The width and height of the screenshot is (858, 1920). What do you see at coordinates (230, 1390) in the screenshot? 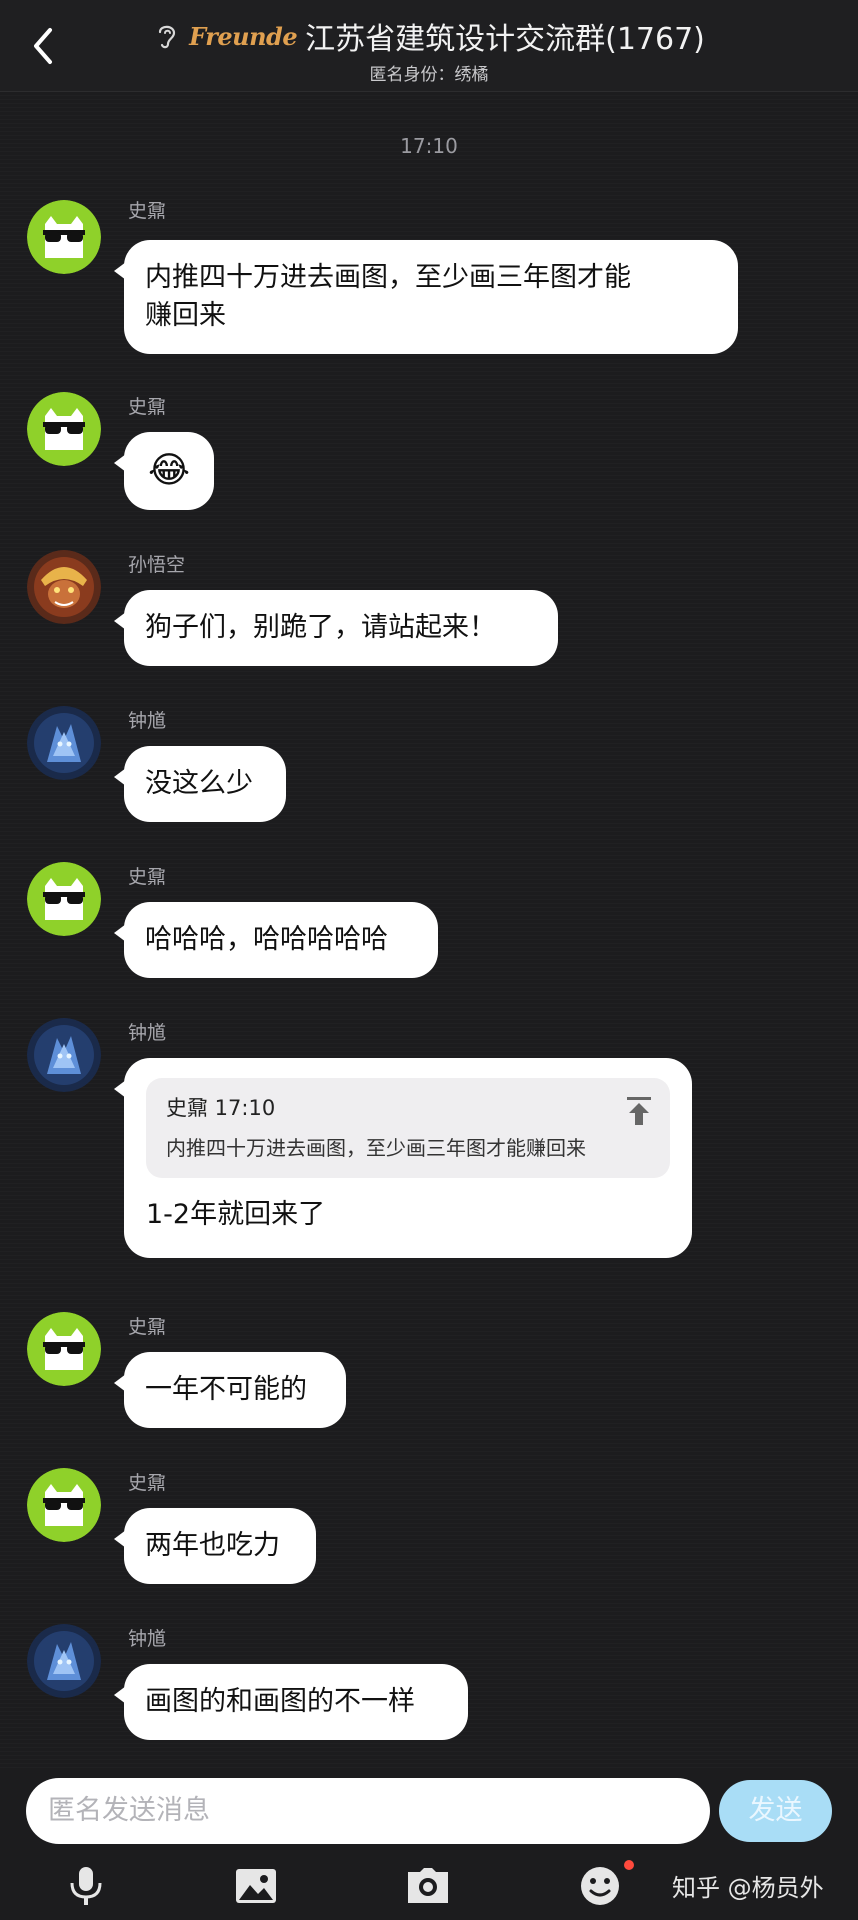
I see `message-bubble: 一年不可能的` at bounding box center [230, 1390].